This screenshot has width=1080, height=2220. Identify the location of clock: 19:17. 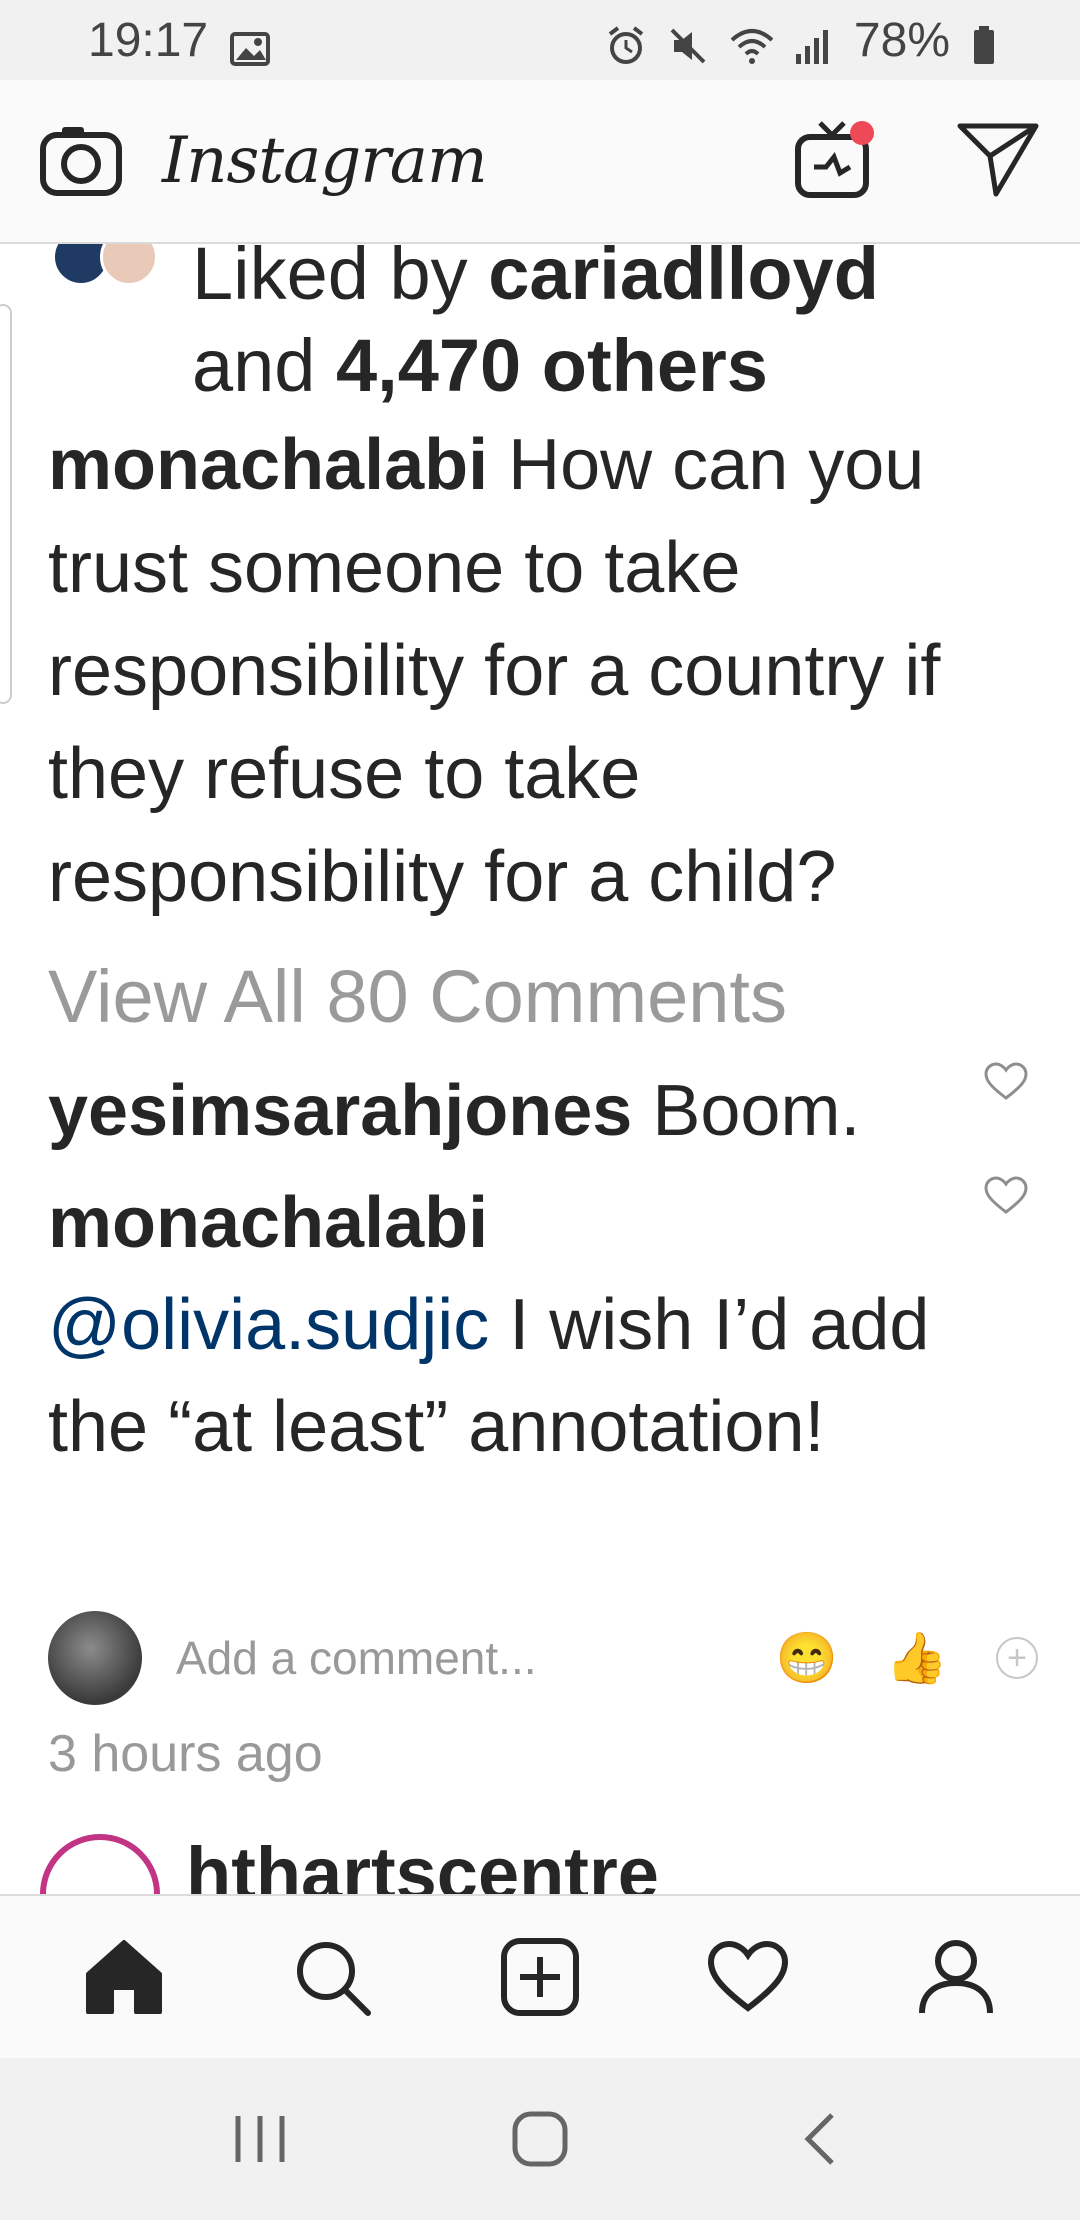
(148, 40).